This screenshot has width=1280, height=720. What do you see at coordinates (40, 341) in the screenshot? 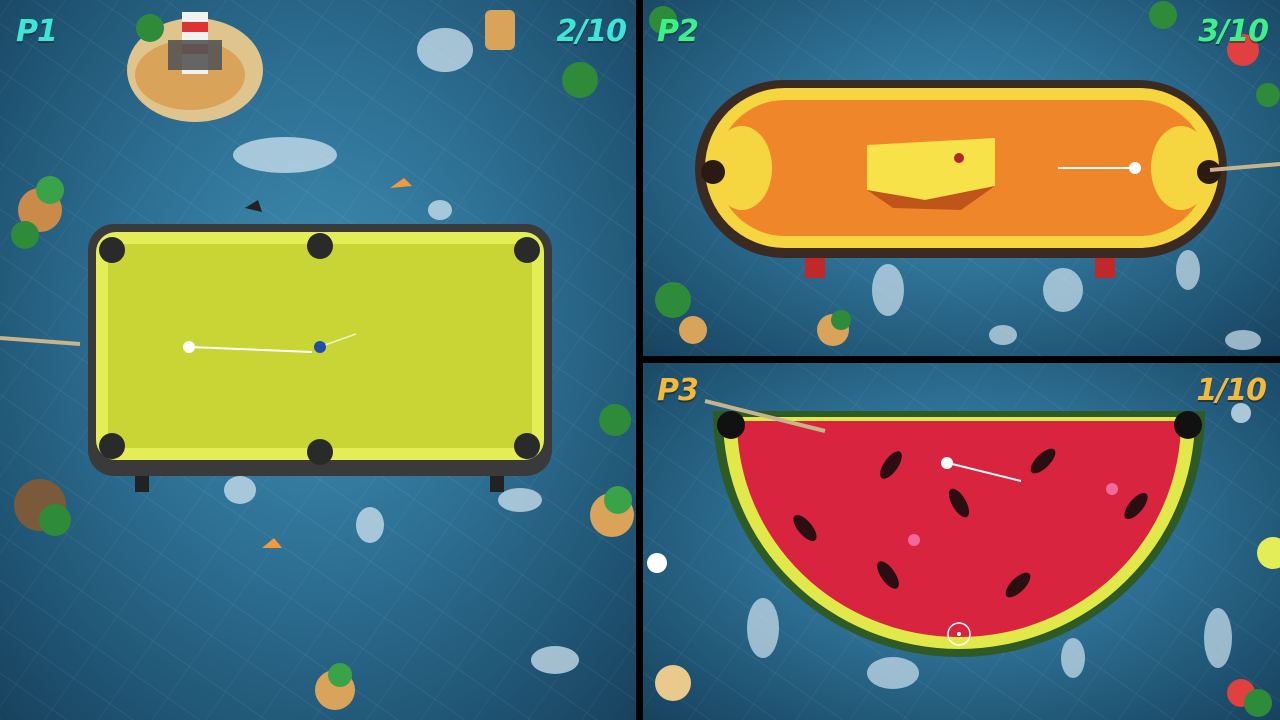
I see `cue-stick` at bounding box center [40, 341].